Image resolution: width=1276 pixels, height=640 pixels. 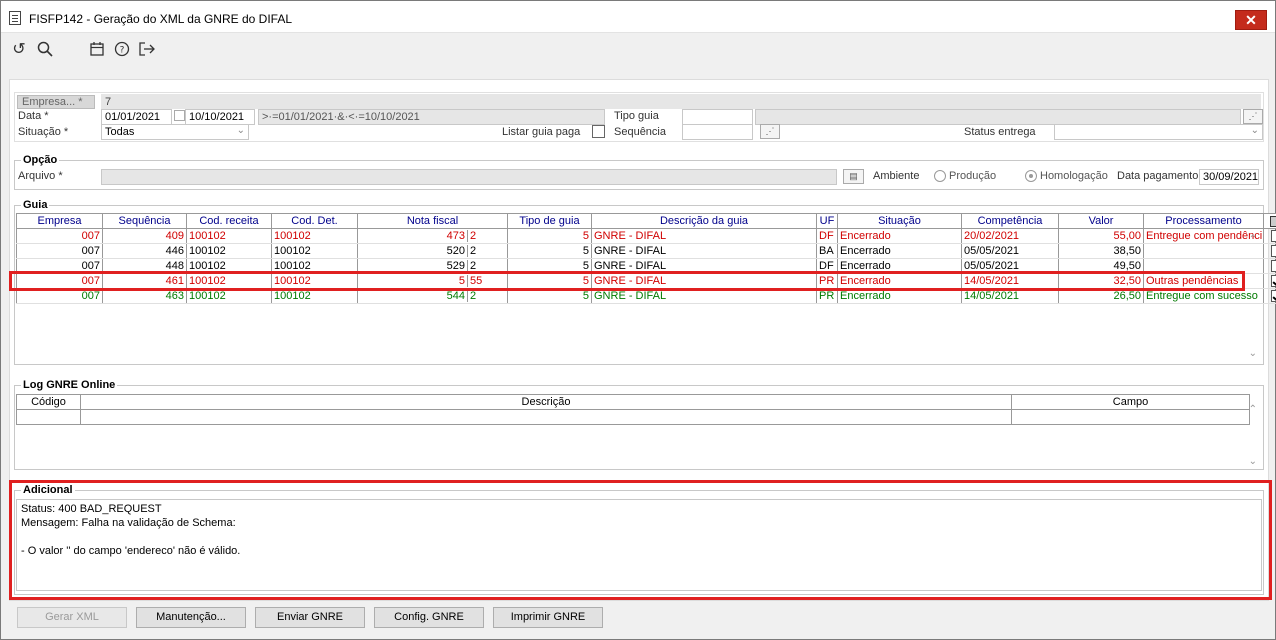 I want to click on cell-empresa: 007, so click(x=59, y=251).